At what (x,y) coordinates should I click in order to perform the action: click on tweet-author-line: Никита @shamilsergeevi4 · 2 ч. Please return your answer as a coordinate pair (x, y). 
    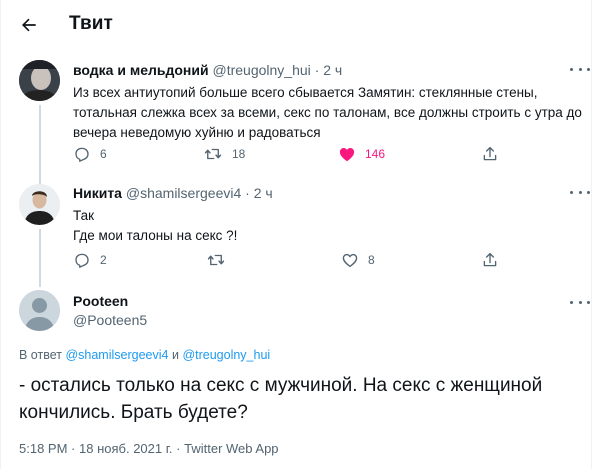
    Looking at the image, I should click on (173, 193).